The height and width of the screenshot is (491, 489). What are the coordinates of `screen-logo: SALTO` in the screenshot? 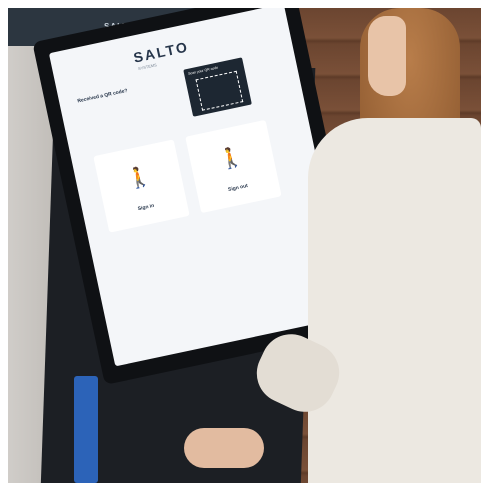 It's located at (161, 52).